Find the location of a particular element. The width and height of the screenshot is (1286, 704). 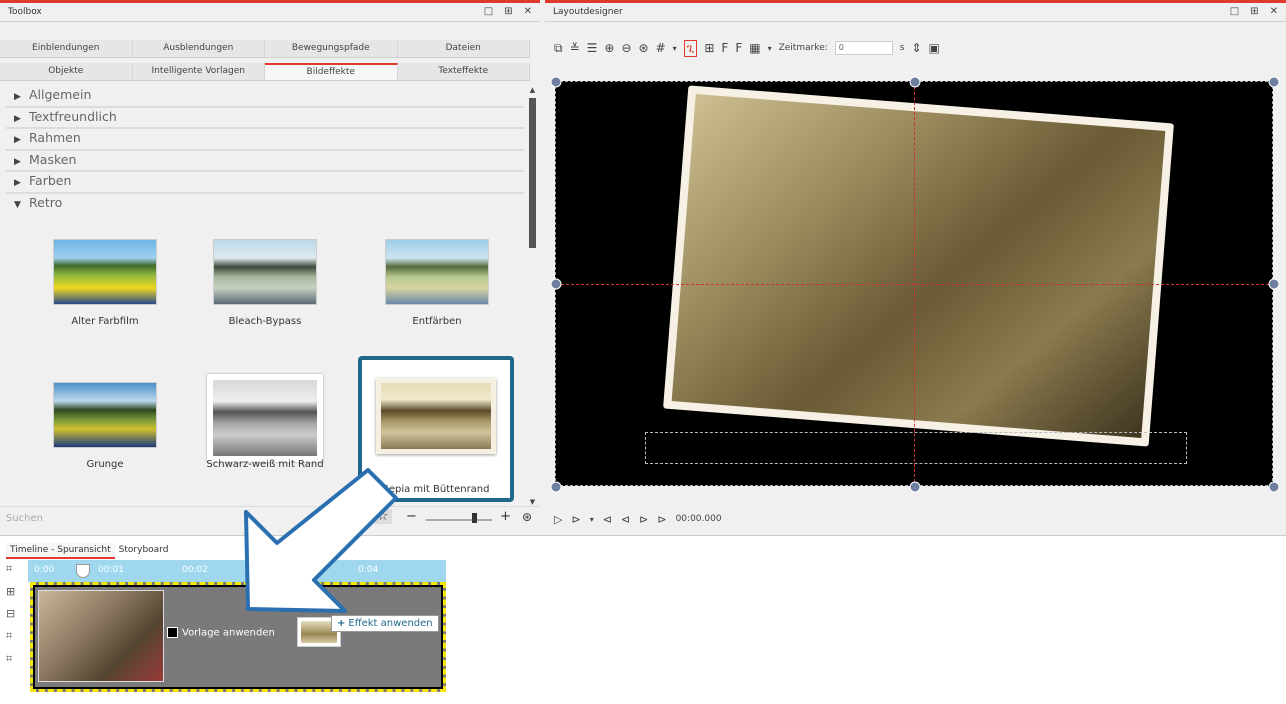

effect-alter-farbfilm: Alter Farbfilm is located at coordinates (105, 280).